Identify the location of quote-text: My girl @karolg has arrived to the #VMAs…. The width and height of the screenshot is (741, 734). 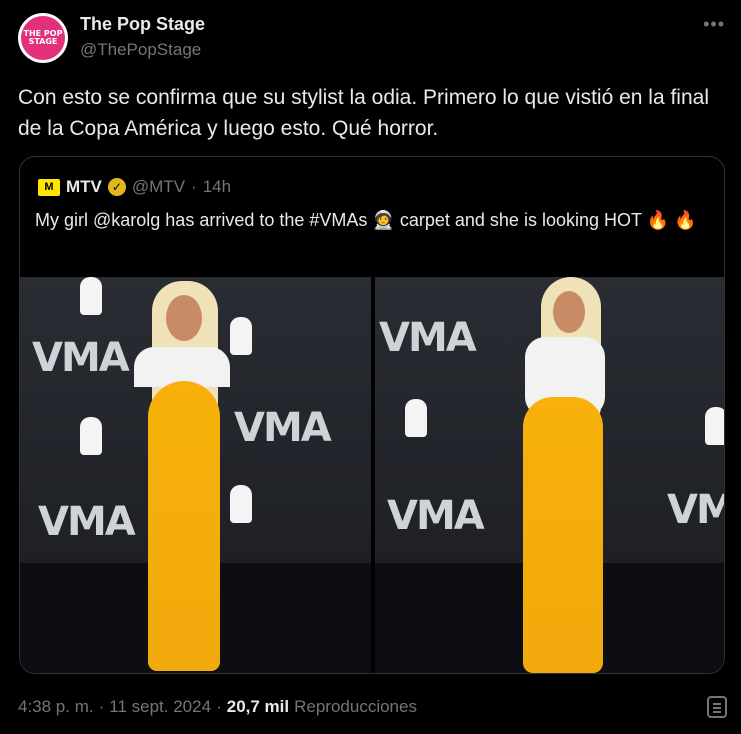
(375, 220).